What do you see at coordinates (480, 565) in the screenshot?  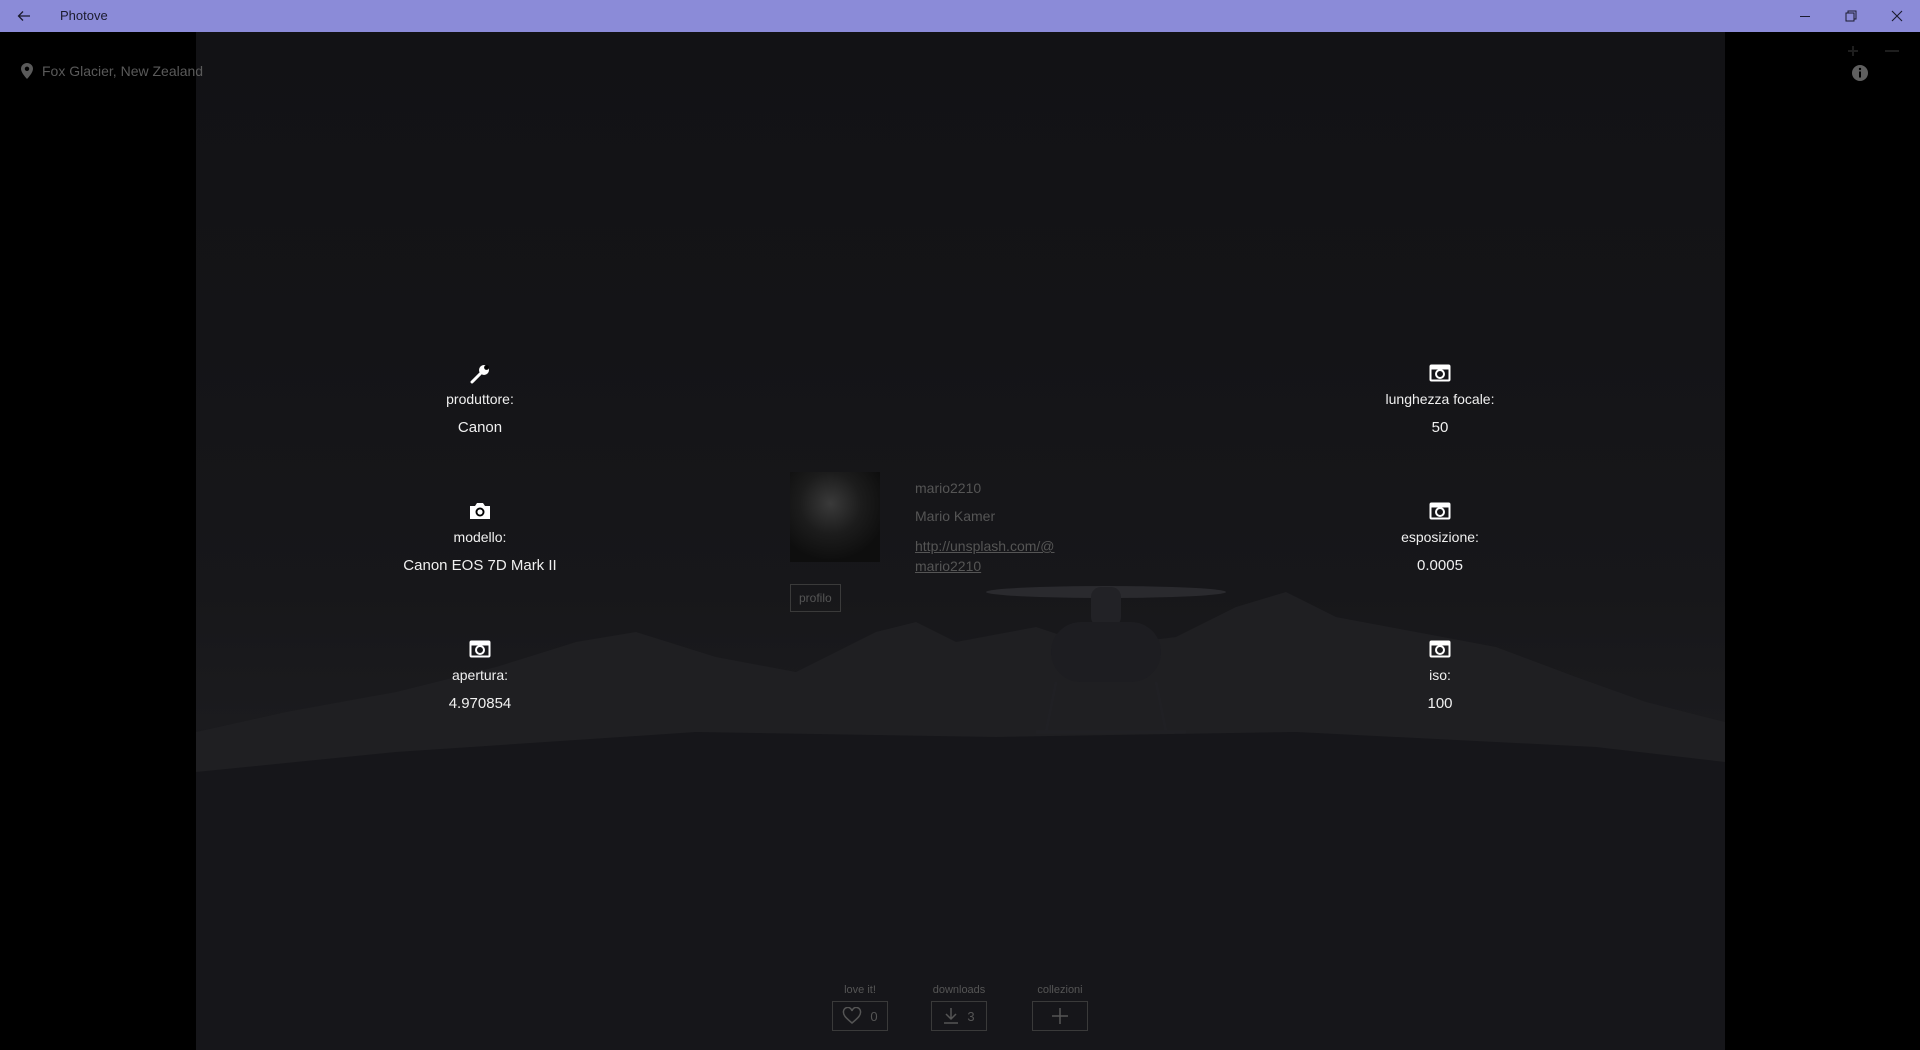 I see `model-value: Canon EOS 7D Mark II` at bounding box center [480, 565].